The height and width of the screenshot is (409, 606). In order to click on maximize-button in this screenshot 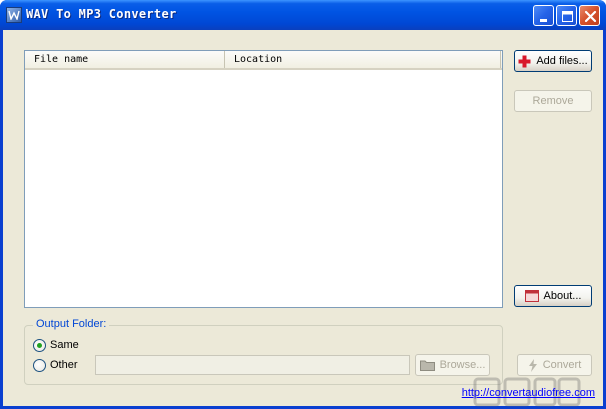, I will do `click(566, 15)`.